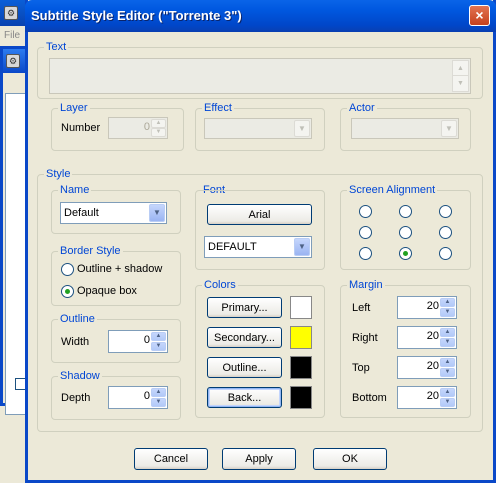 This screenshot has height=483, width=496. I want to click on margin-right-stepper: 20 ▲ ▼, so click(427, 337).